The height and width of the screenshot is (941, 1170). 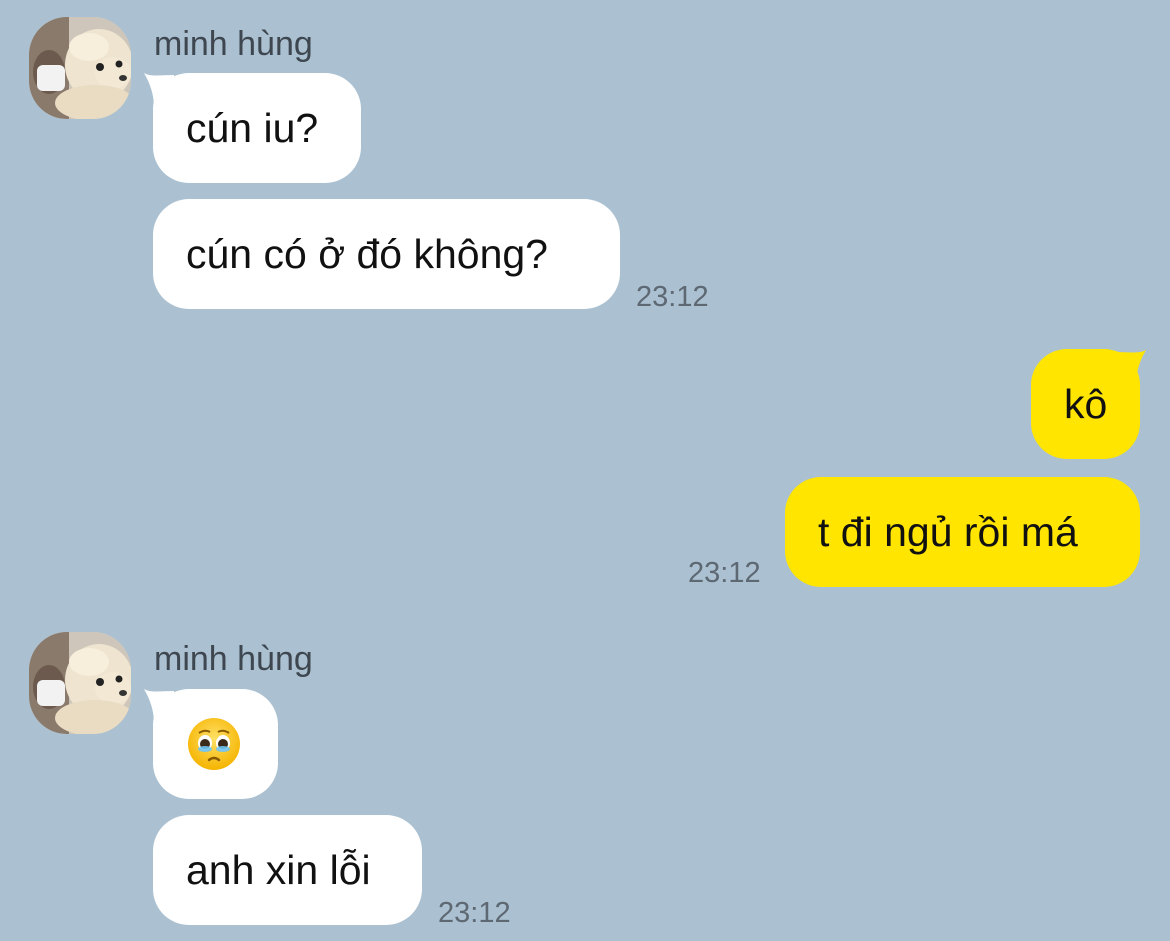 What do you see at coordinates (257, 128) in the screenshot?
I see `message-bubble: cún iu?` at bounding box center [257, 128].